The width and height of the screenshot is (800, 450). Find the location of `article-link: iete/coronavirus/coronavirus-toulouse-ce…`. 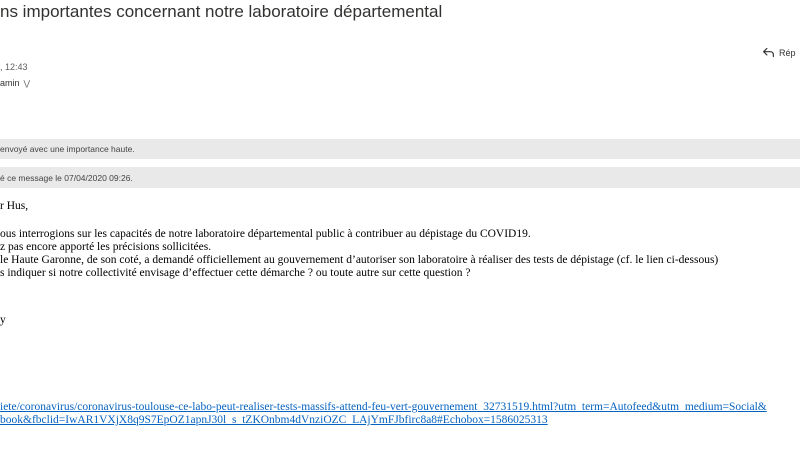

article-link: iete/coronavirus/coronavirus-toulouse-ce… is located at coordinates (383, 414).